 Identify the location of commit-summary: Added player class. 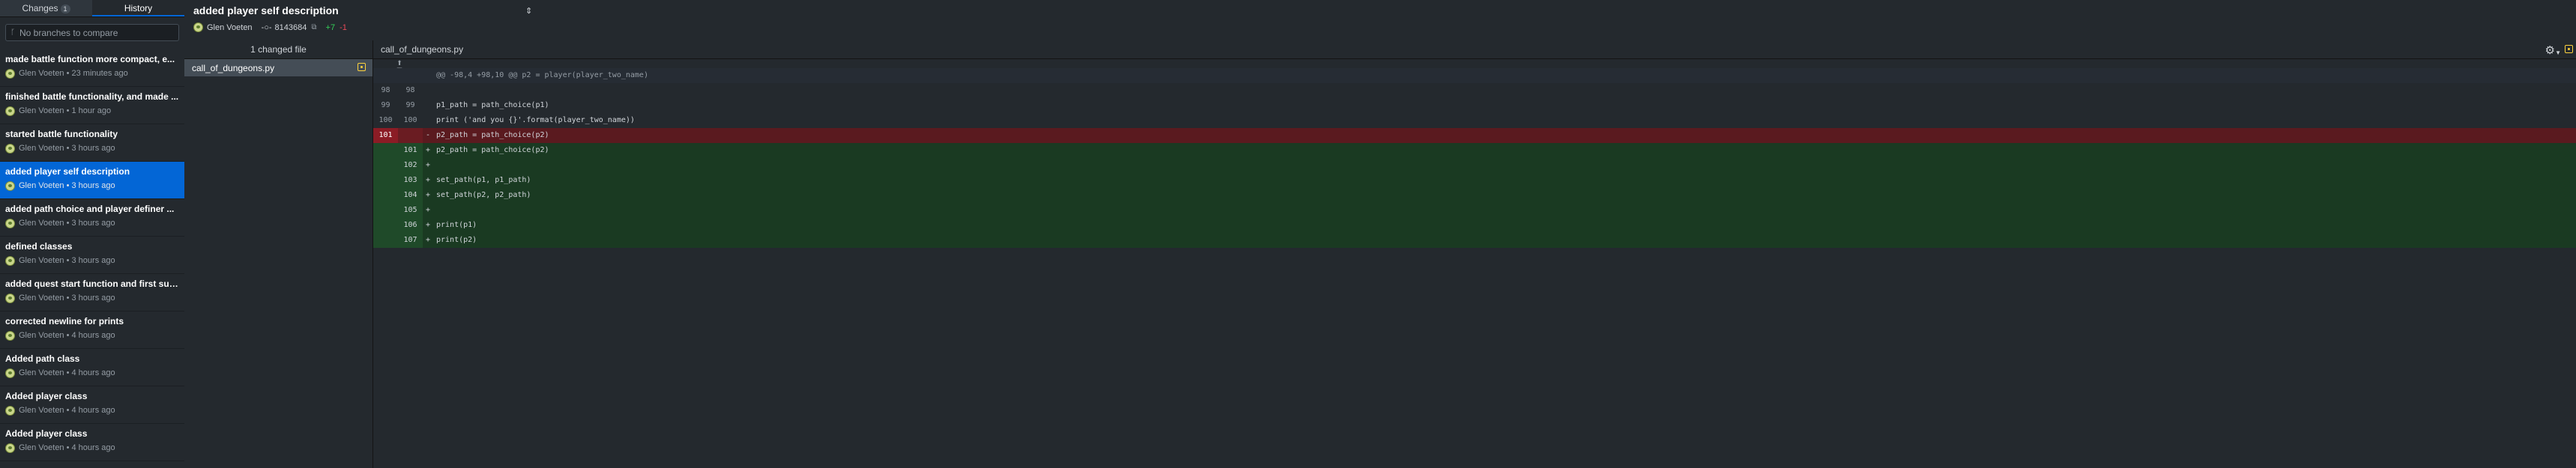
(47, 433).